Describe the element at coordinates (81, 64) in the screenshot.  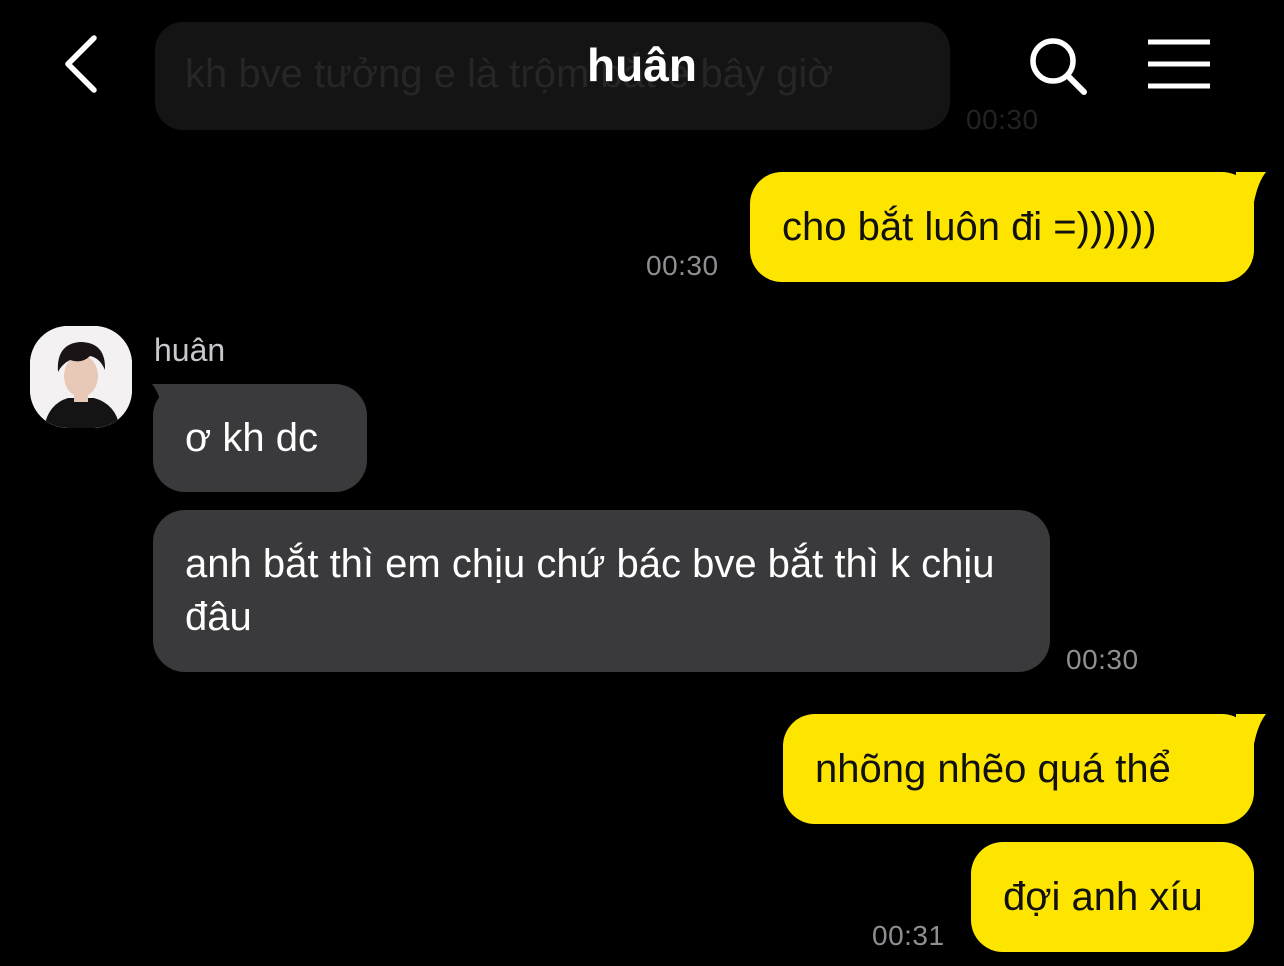
I see `chevron-left-icon` at that location.